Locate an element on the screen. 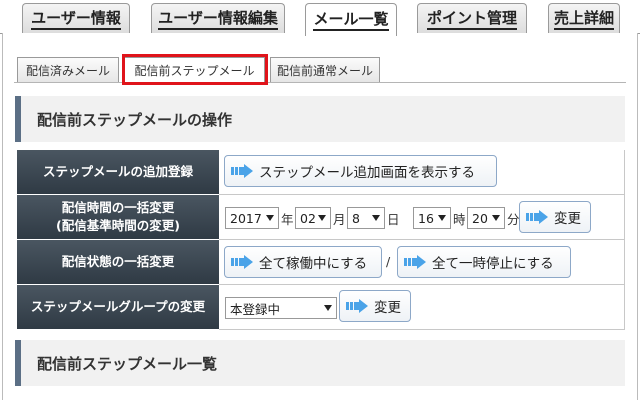 Image resolution: width=640 pixels, height=400 pixels. button-label: 全て一時停止にする is located at coordinates (493, 264).